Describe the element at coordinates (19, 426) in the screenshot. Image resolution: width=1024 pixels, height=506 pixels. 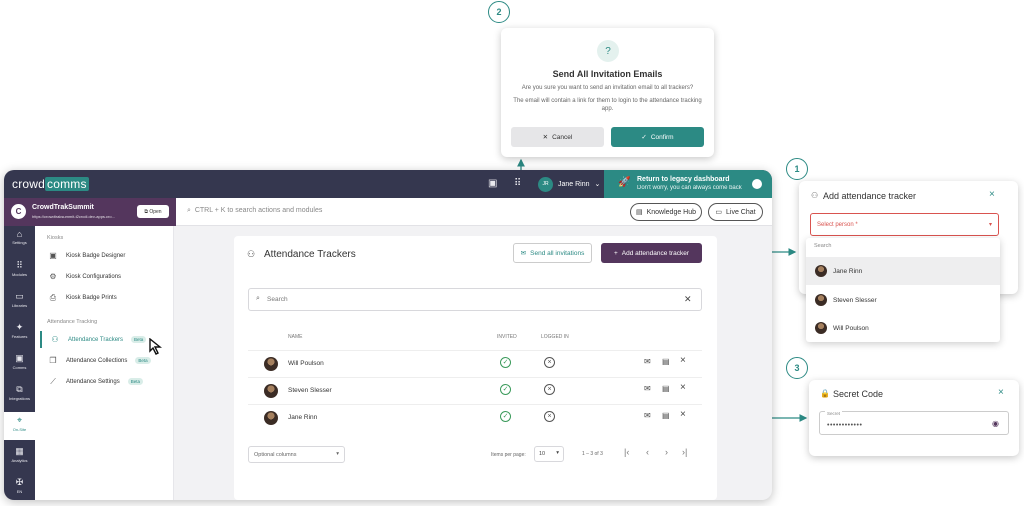
I see `rail-item-on-site: ⌖ On-Site` at that location.